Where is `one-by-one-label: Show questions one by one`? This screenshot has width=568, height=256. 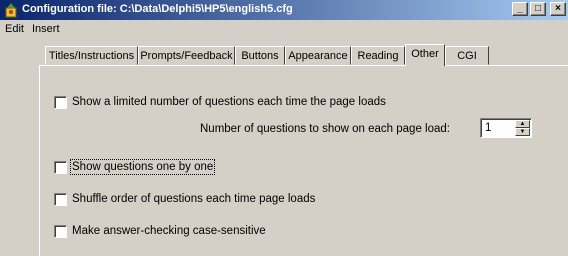 one-by-one-label: Show questions one by one is located at coordinates (142, 167).